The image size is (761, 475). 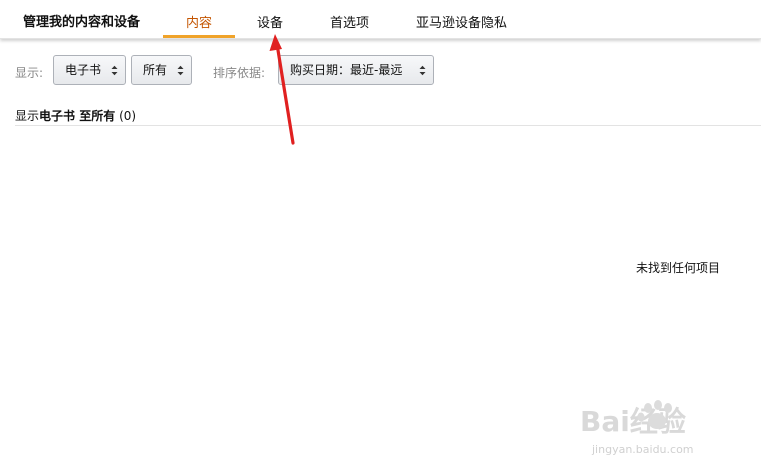 What do you see at coordinates (57, 116) in the screenshot?
I see `summary-type: 电子书` at bounding box center [57, 116].